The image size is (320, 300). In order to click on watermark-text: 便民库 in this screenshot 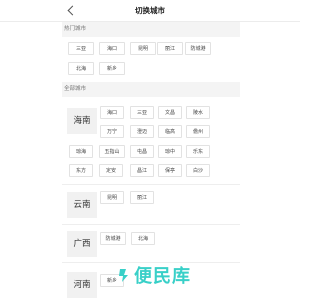, I will do `click(162, 276)`.